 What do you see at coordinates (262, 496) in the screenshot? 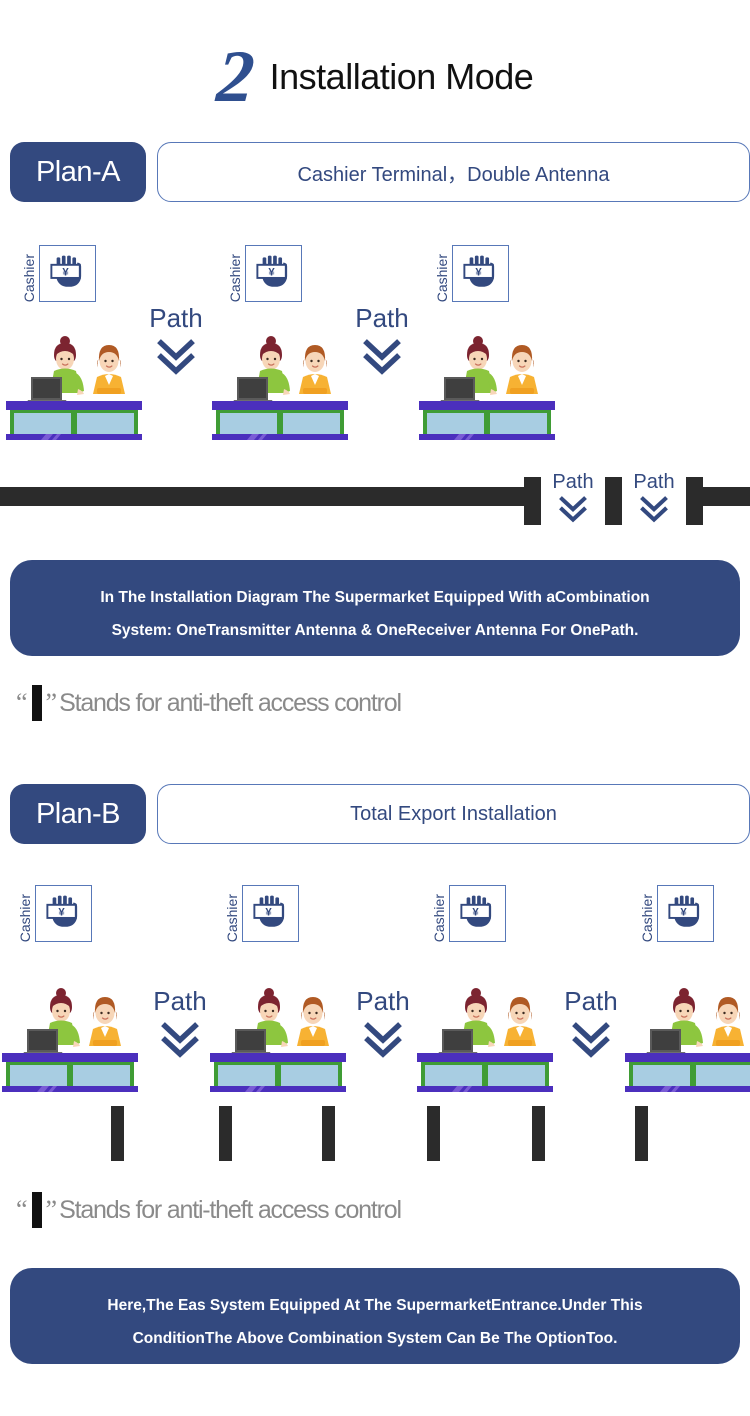
I see `entrance-wall-left` at bounding box center [262, 496].